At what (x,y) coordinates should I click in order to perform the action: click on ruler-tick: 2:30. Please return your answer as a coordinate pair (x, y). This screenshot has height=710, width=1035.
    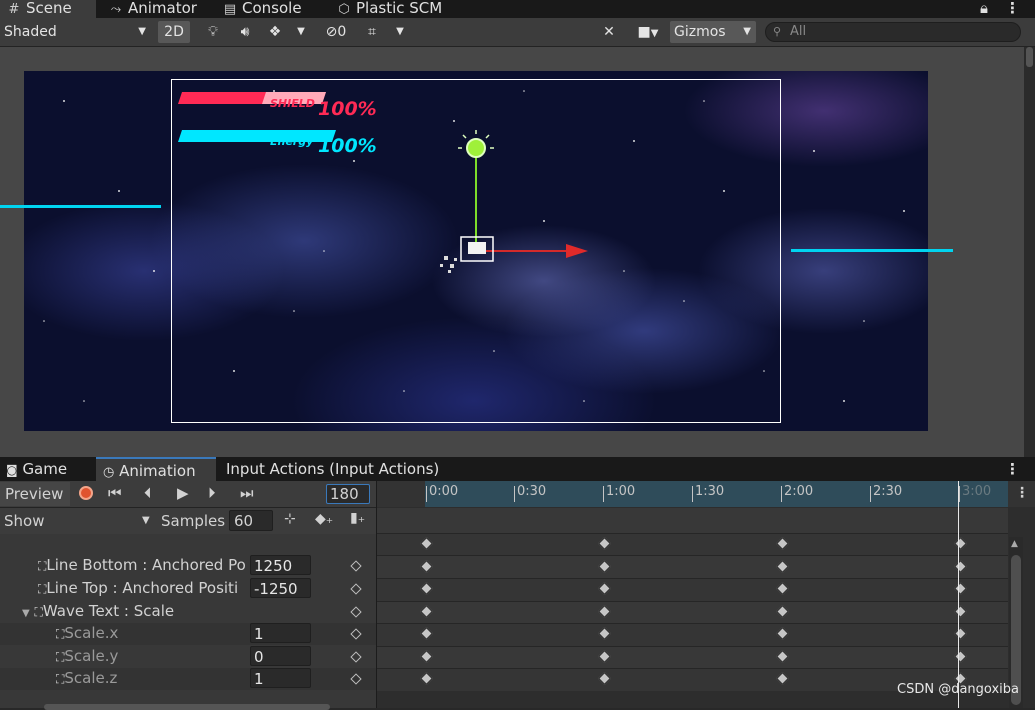
    Looking at the image, I should click on (886, 493).